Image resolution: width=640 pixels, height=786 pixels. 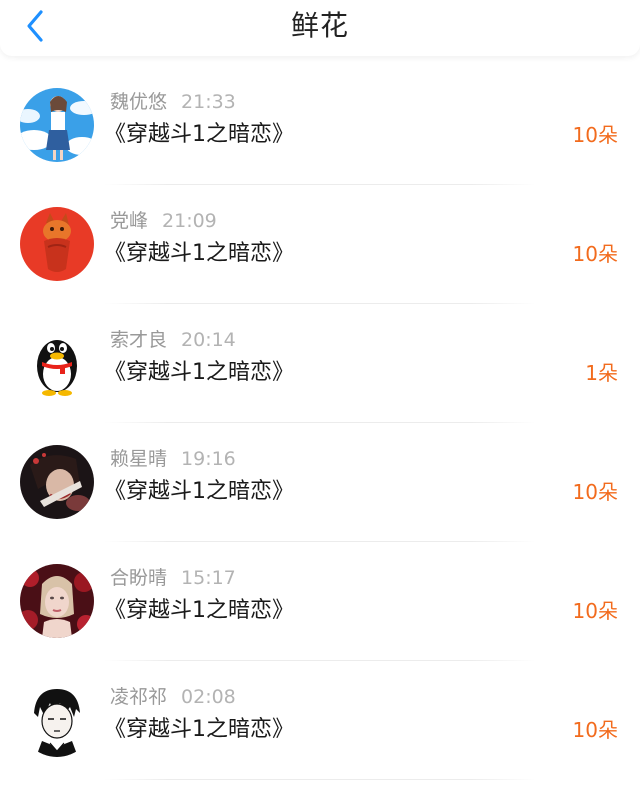 I want to click on dark-portrait-avatar, so click(x=57, y=482).